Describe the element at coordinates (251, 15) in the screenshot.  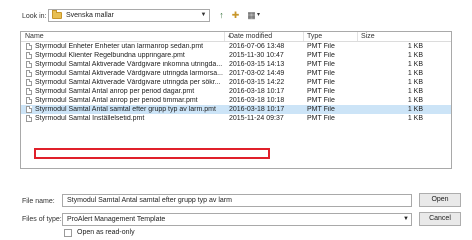
I see `view-menu-icon: ▦` at that location.